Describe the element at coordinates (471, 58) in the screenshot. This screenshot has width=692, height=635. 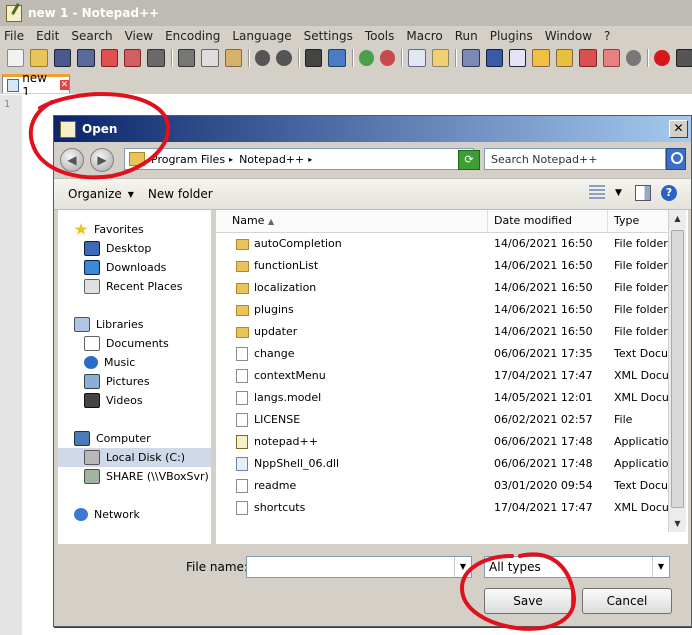
I see `word-wrap-icon` at that location.